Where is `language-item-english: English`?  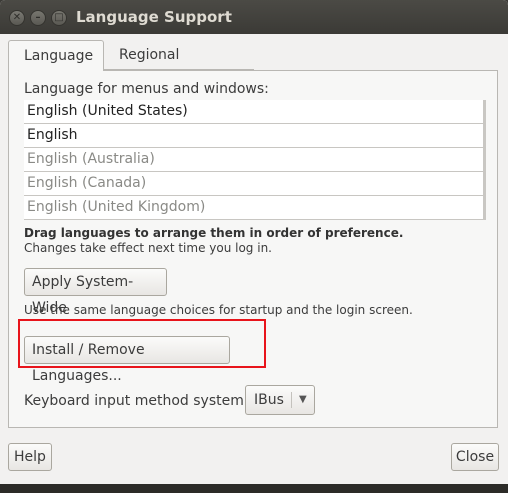
language-item-english: English is located at coordinates (253, 136).